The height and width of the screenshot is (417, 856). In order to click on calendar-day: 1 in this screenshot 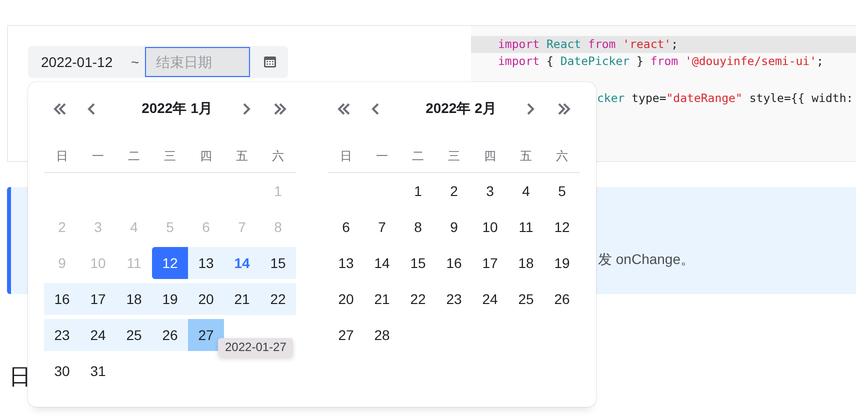, I will do `click(418, 191)`.